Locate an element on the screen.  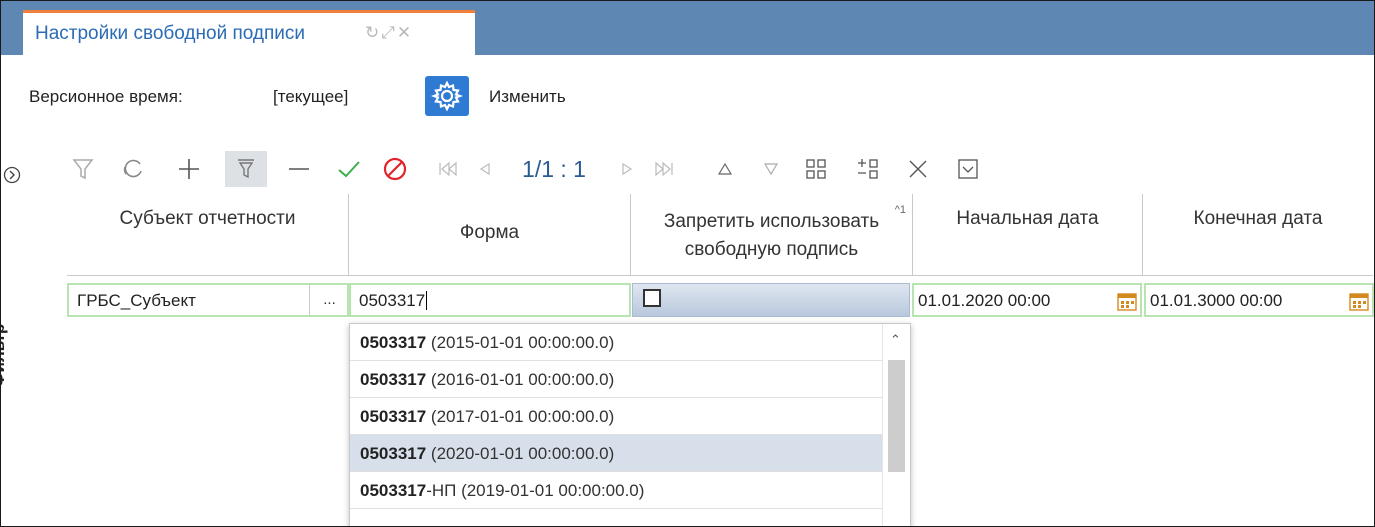
cancel-icon is located at coordinates (395, 169).